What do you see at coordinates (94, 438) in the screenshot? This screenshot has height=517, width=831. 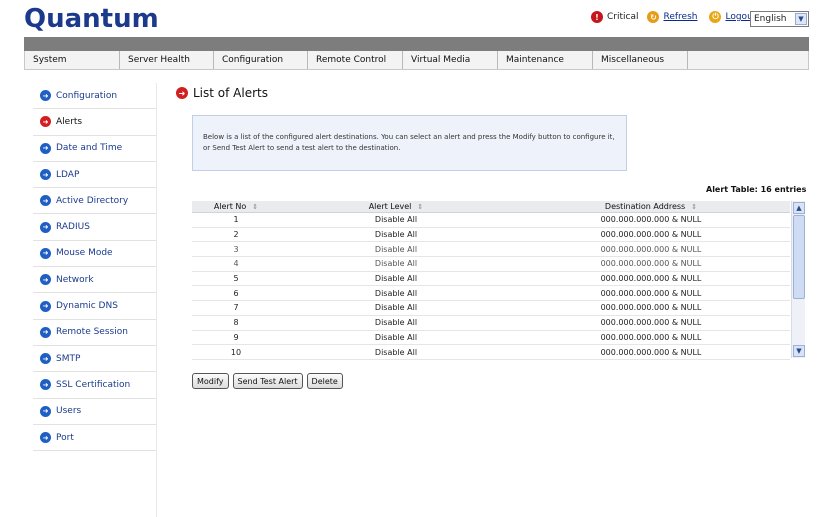 I see `sidebar-item-port: ➜ Port` at bounding box center [94, 438].